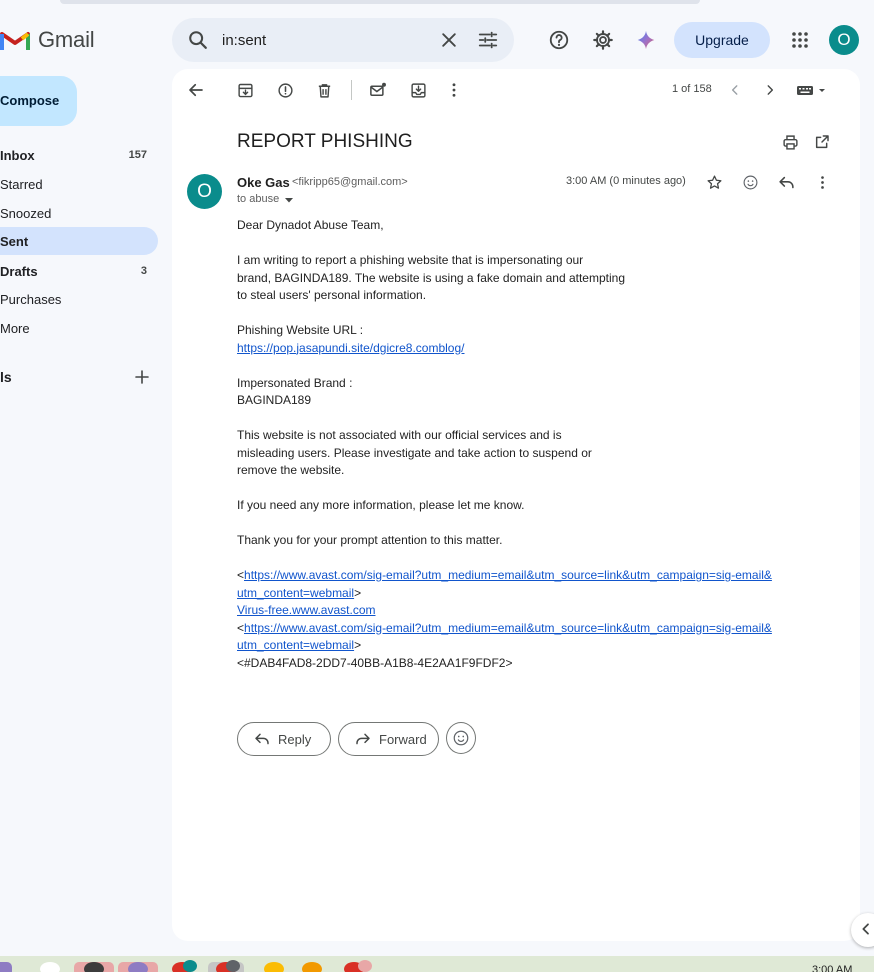  I want to click on more-vertical-icon, so click(454, 90).